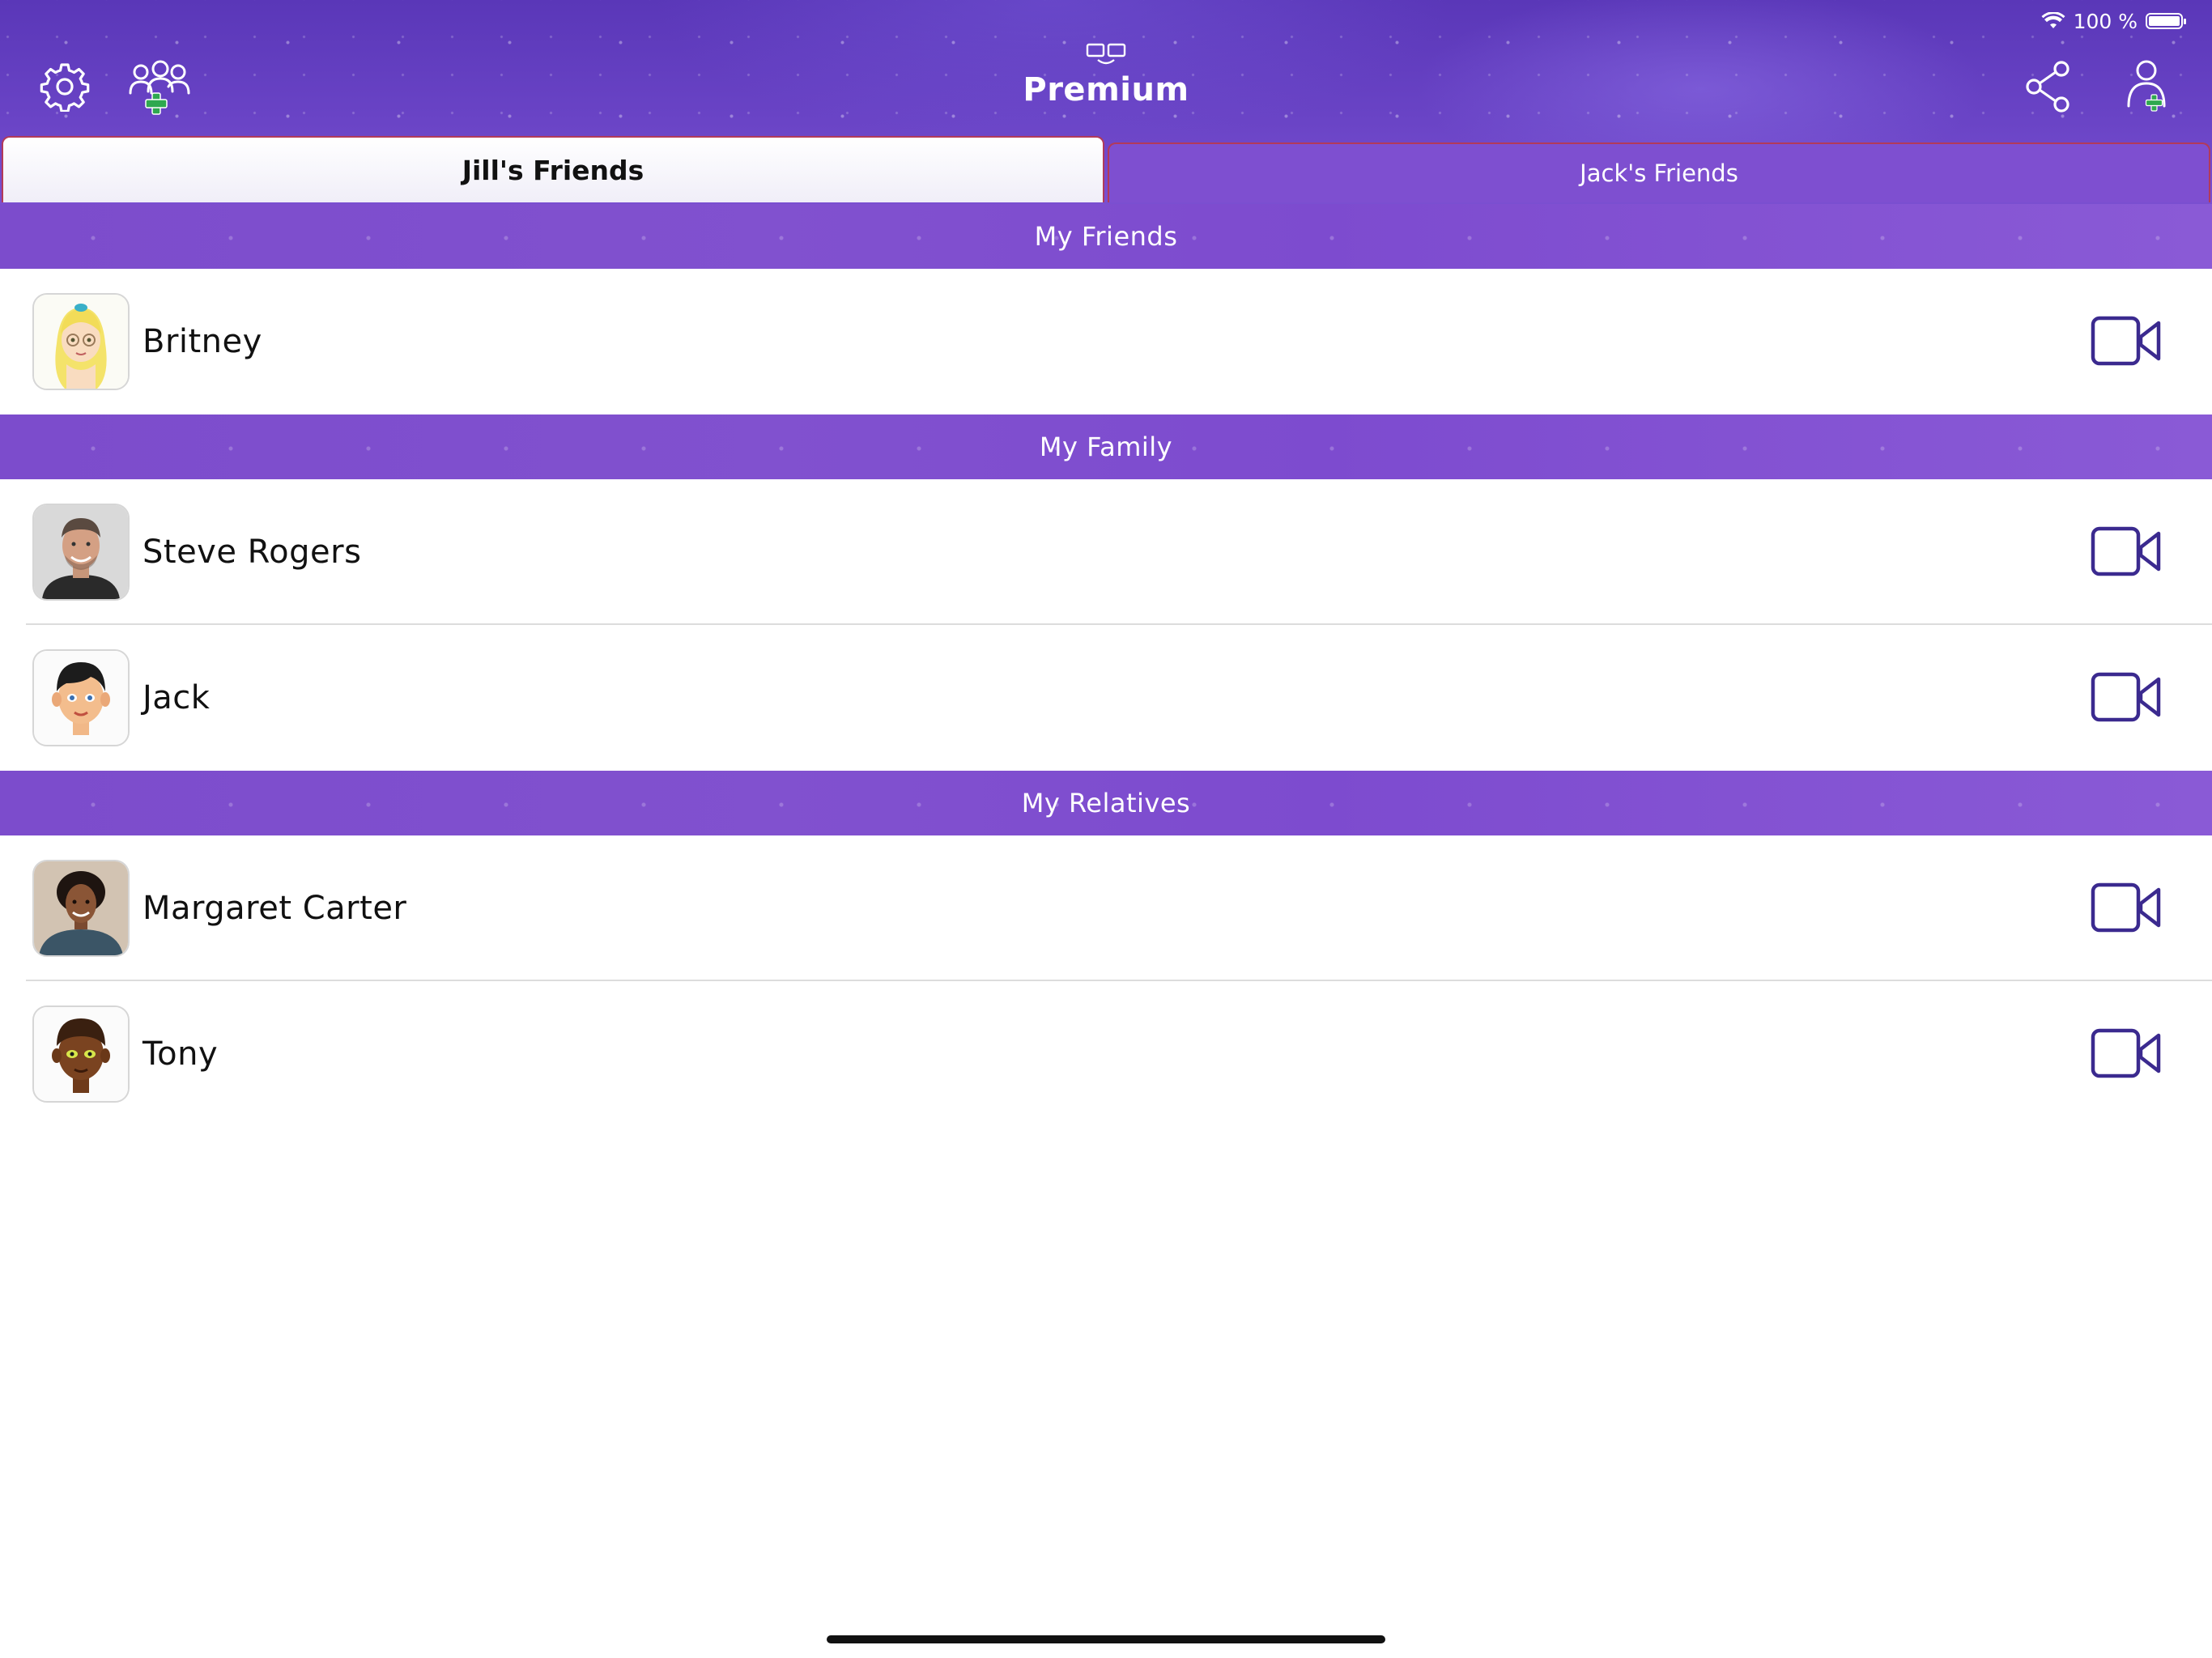 This screenshot has height=1658, width=2212. Describe the element at coordinates (1106, 89) in the screenshot. I see `premium-label: Premium` at that location.